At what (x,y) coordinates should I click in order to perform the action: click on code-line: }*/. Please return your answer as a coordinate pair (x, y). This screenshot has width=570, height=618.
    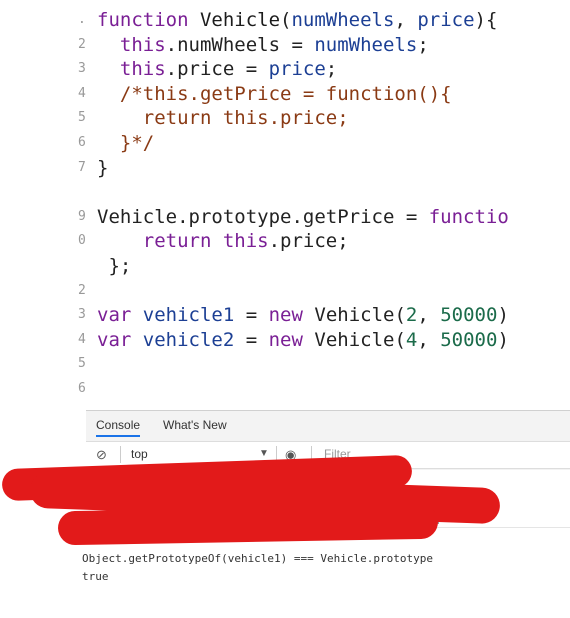
    Looking at the image, I should click on (303, 143).